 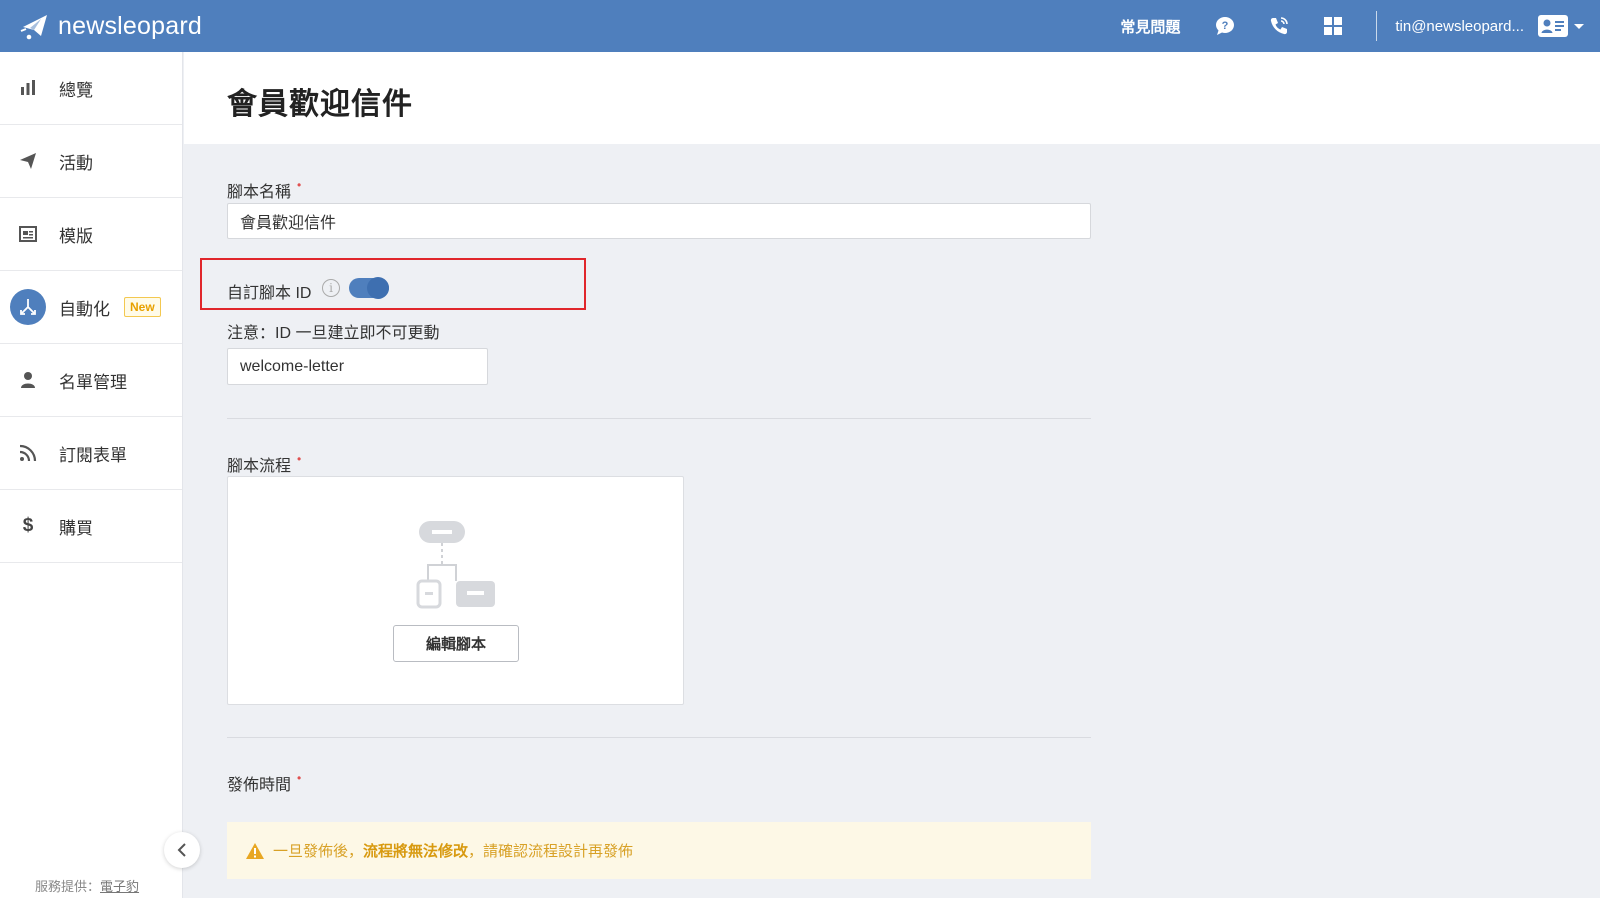 I want to click on flow-card: 編輯腳本, so click(x=455, y=590).